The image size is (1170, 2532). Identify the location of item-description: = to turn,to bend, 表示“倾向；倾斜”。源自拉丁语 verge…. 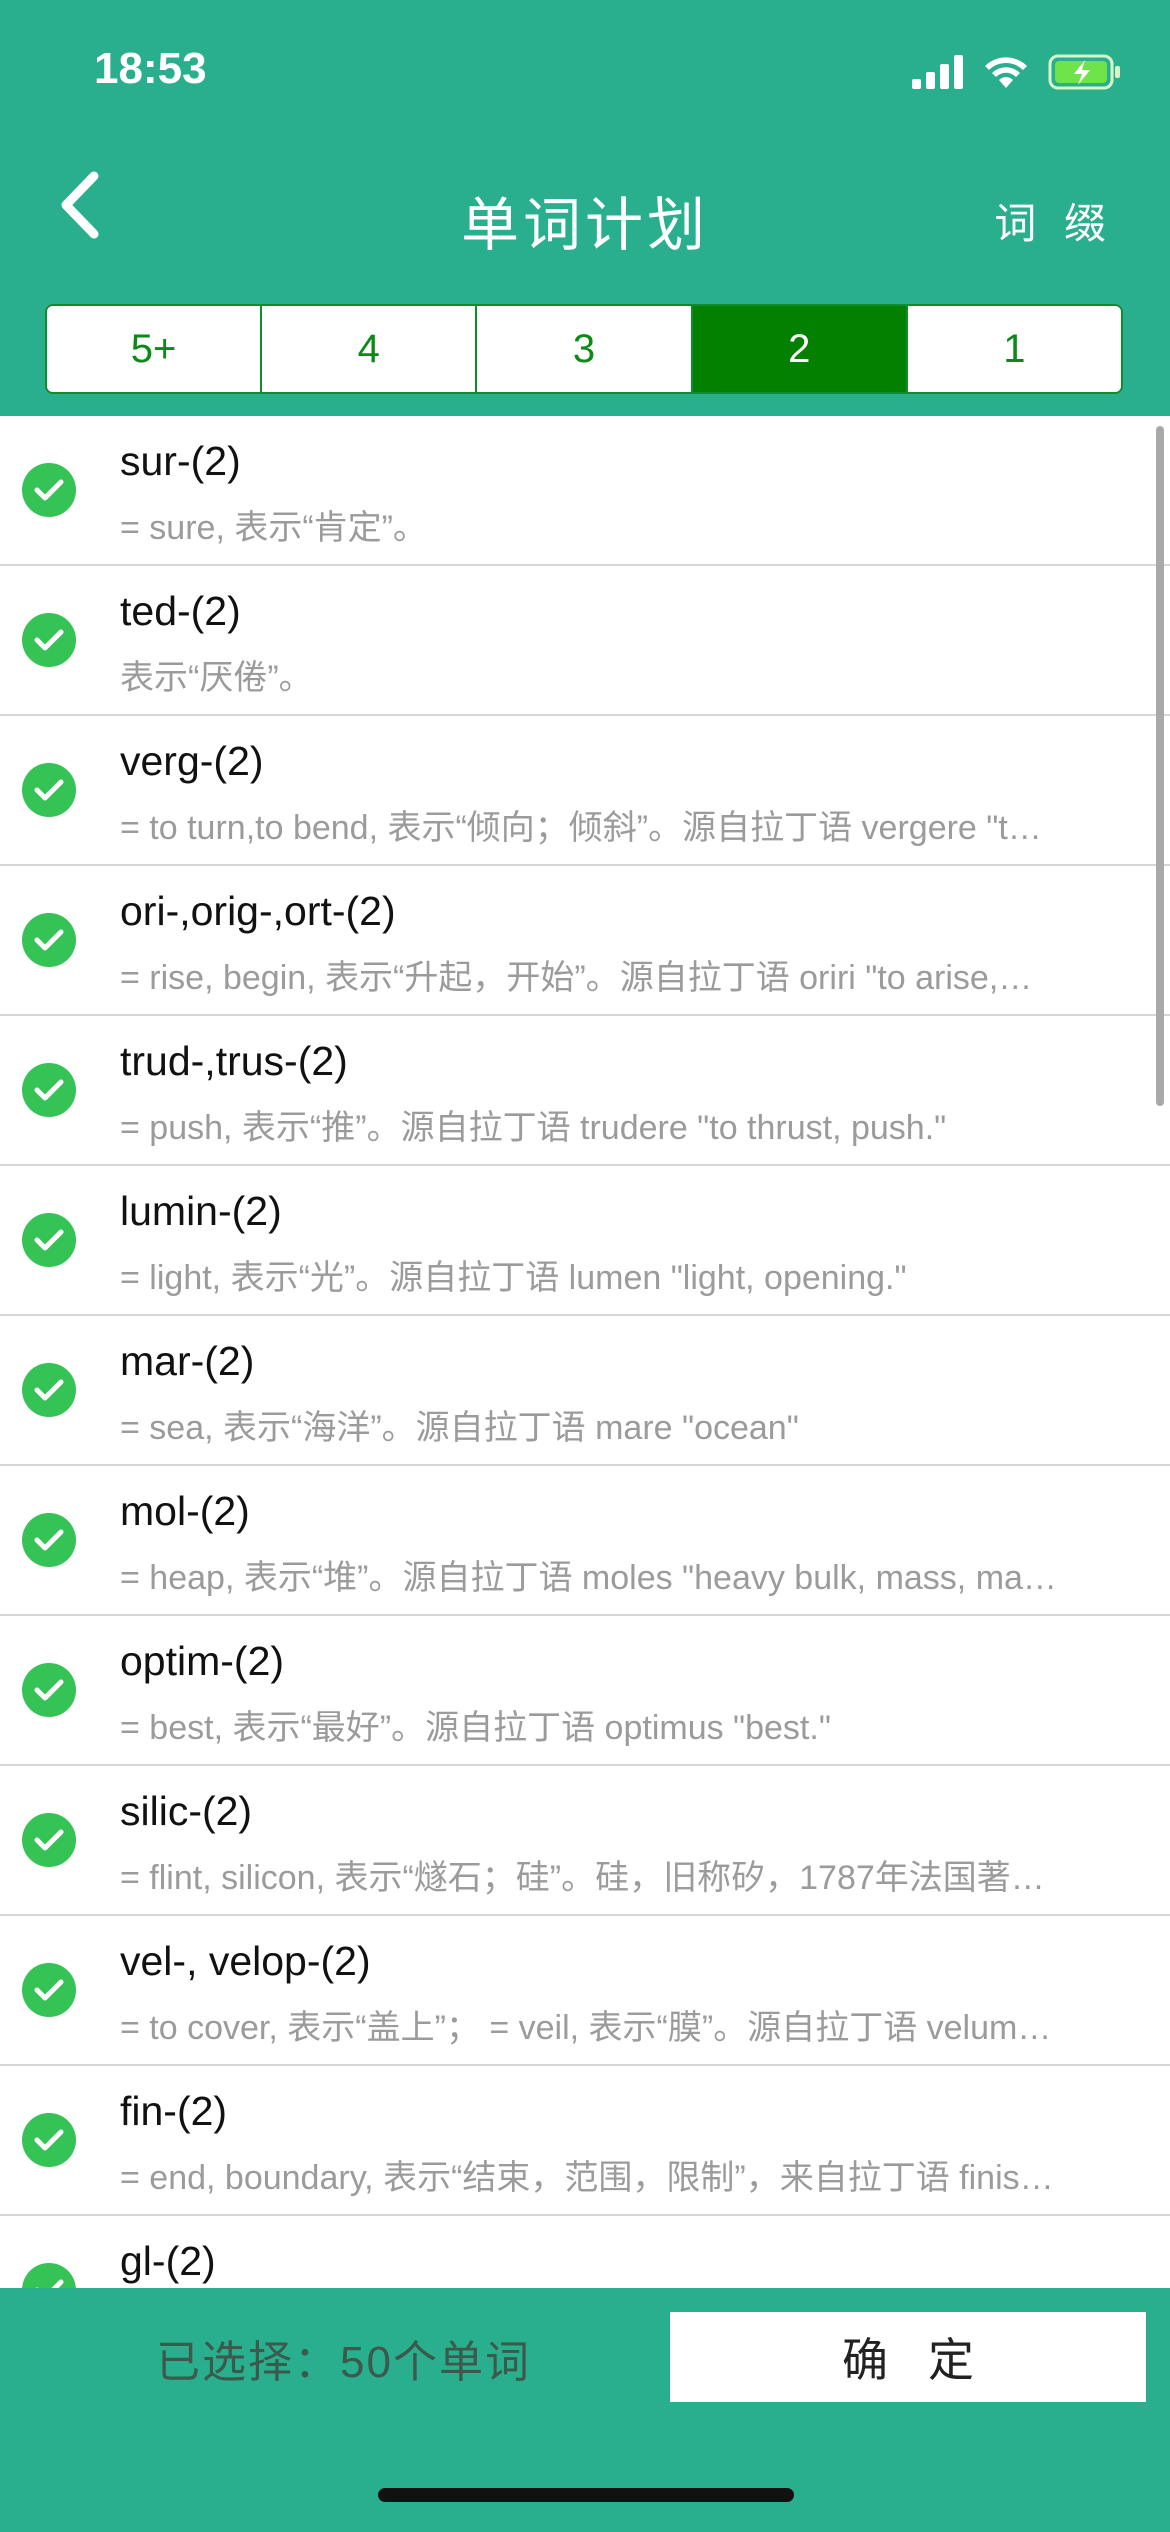
(581, 828).